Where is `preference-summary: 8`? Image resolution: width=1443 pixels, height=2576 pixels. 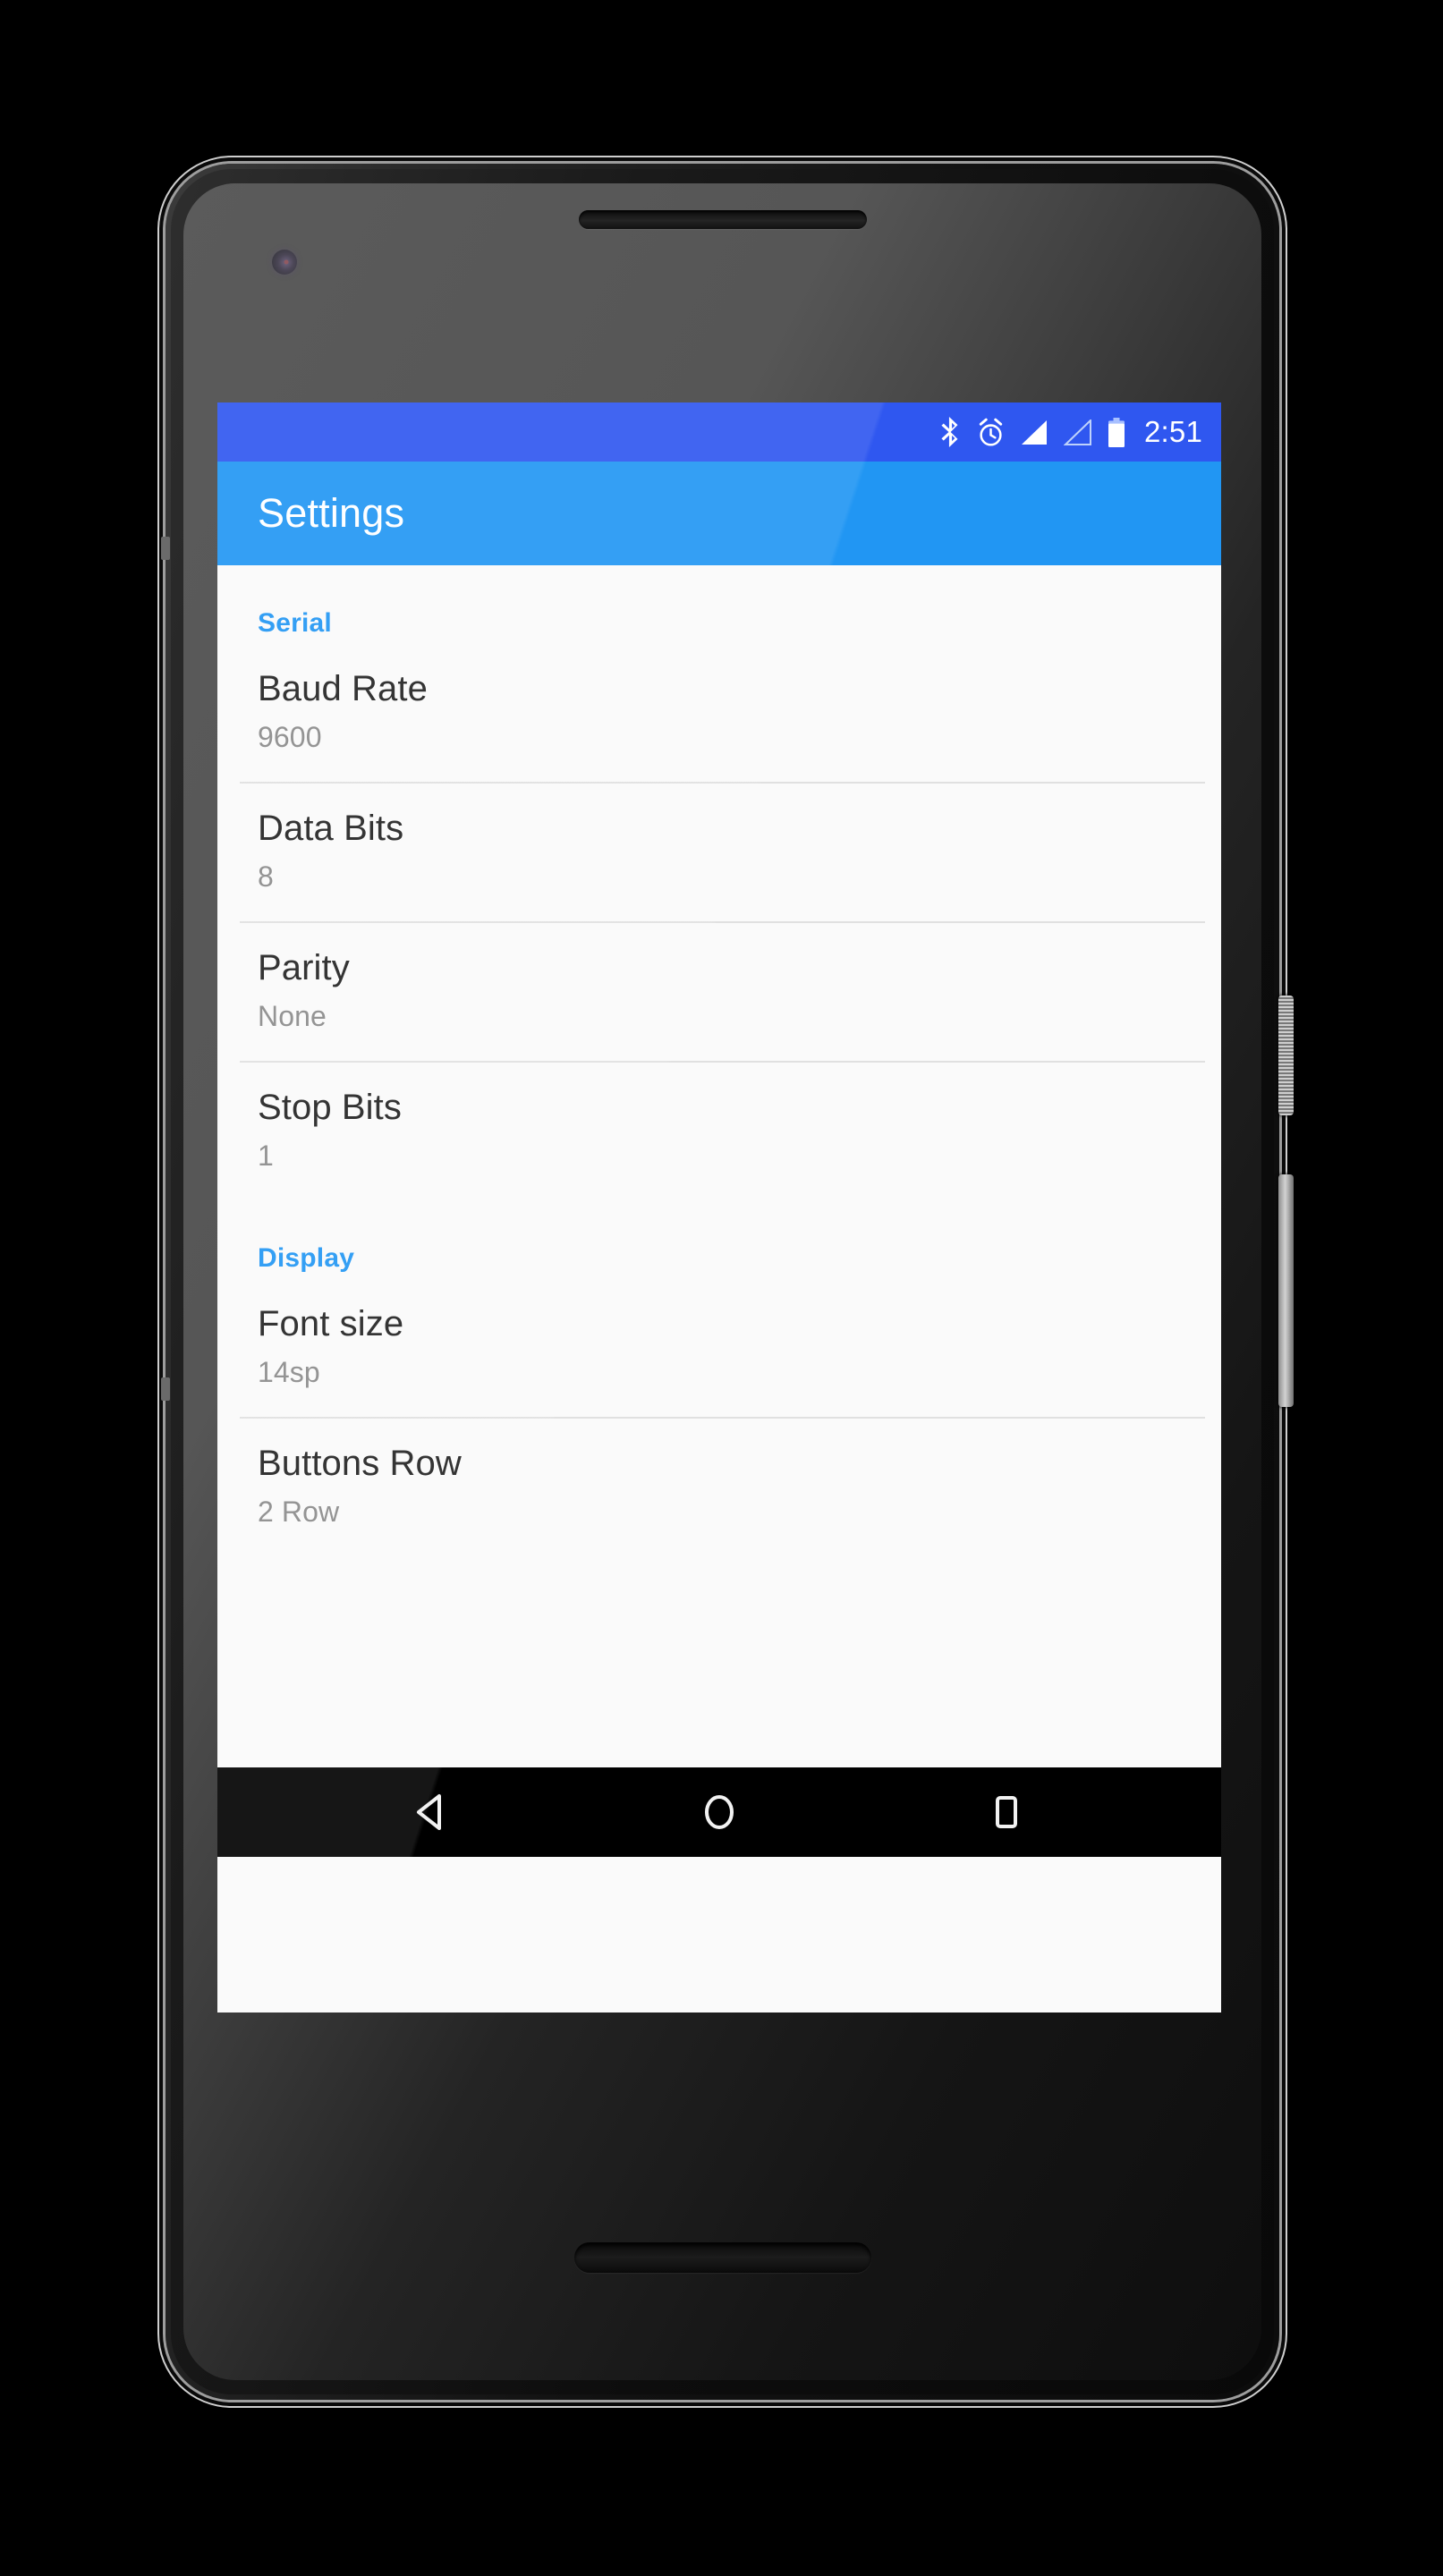 preference-summary: 8 is located at coordinates (266, 876).